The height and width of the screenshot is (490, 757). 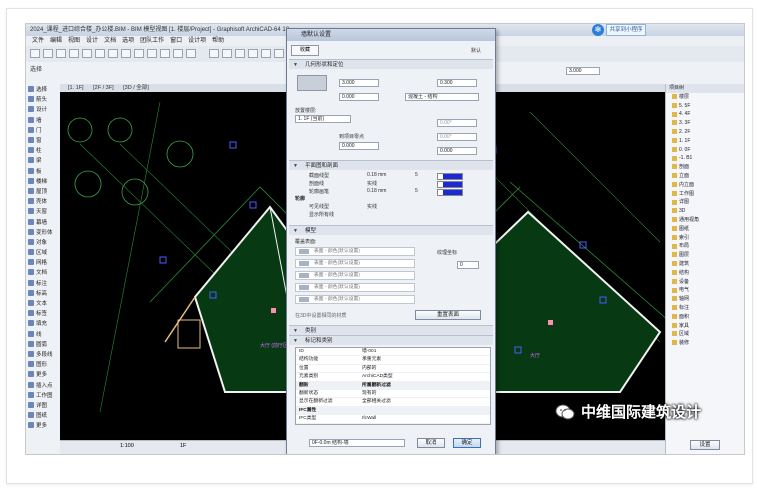 I want to click on toolbox-item: 柱, so click(x=43, y=150).